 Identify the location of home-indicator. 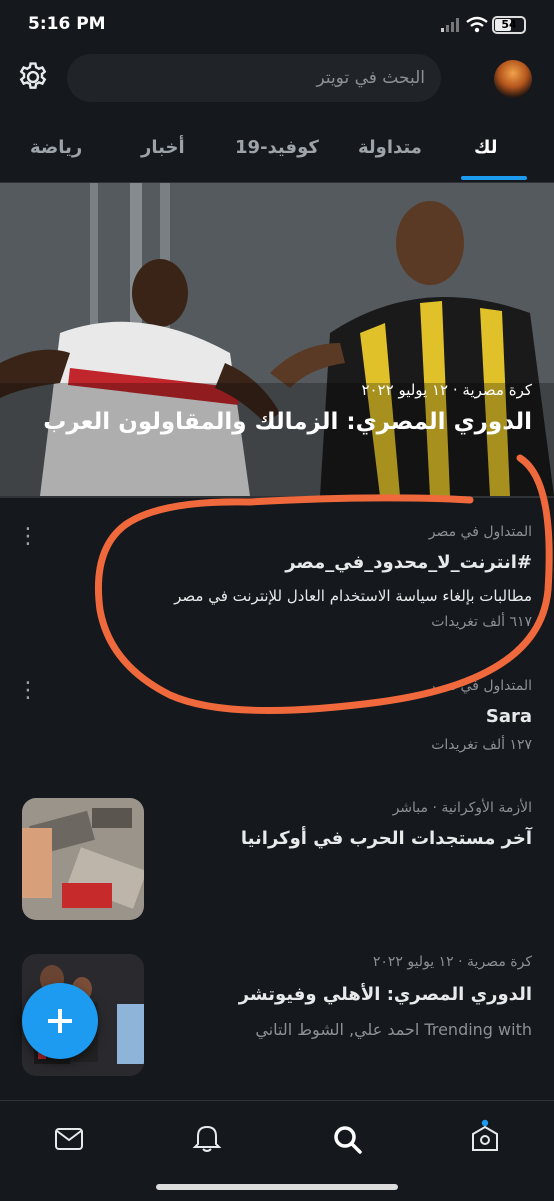
(277, 1187).